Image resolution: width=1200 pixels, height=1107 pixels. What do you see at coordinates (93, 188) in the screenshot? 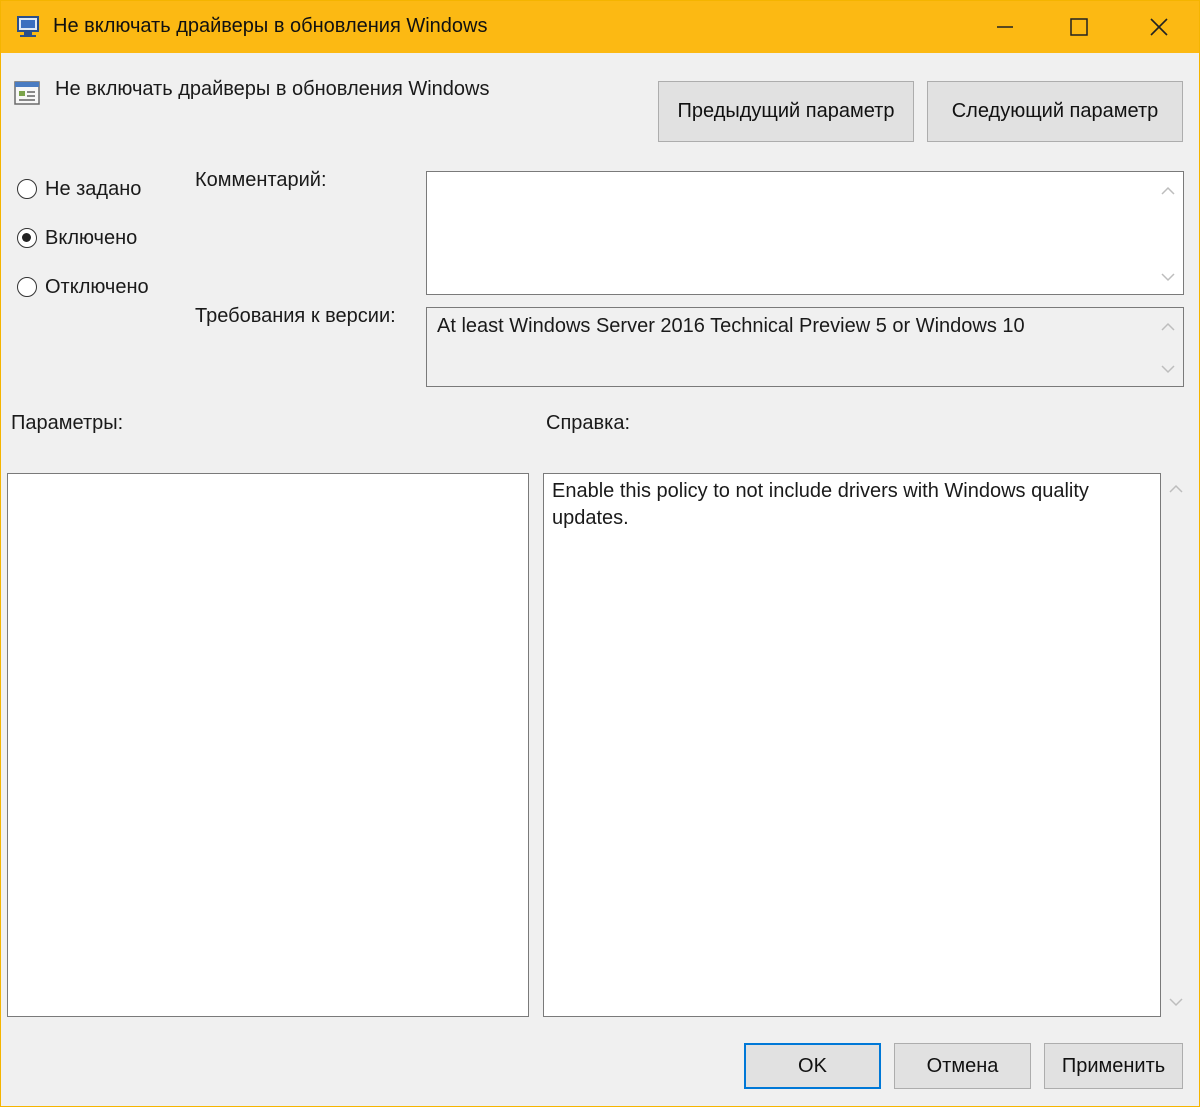
I see `radio-label: Не задано` at bounding box center [93, 188].